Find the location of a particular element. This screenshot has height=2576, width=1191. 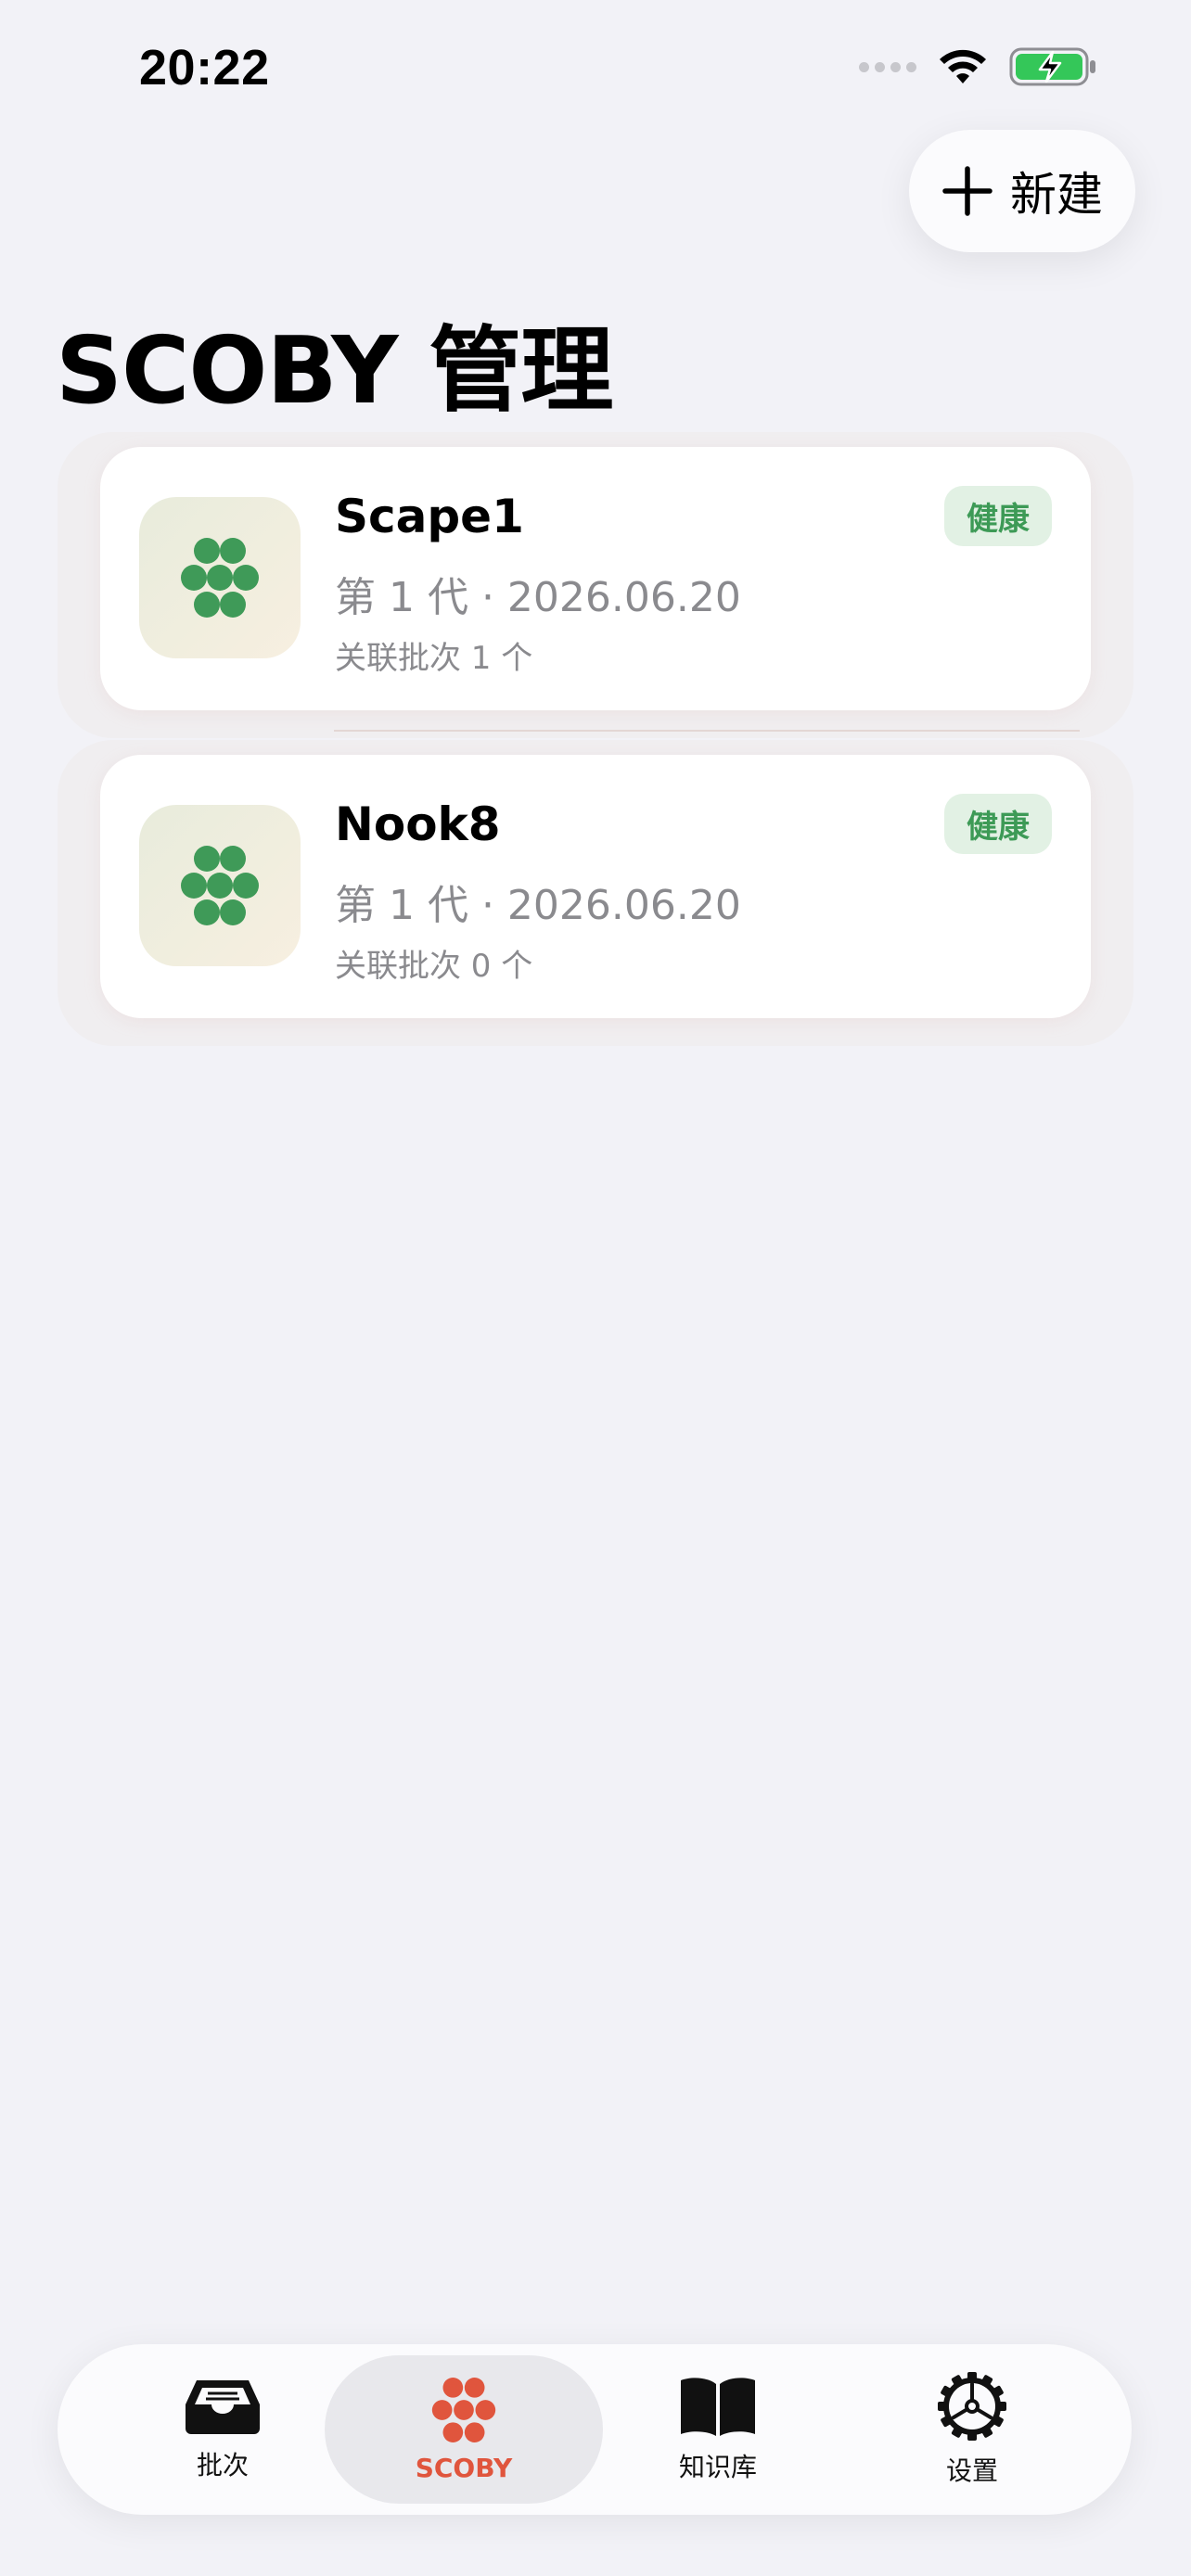

tab-label: 批次 is located at coordinates (222, 2465).